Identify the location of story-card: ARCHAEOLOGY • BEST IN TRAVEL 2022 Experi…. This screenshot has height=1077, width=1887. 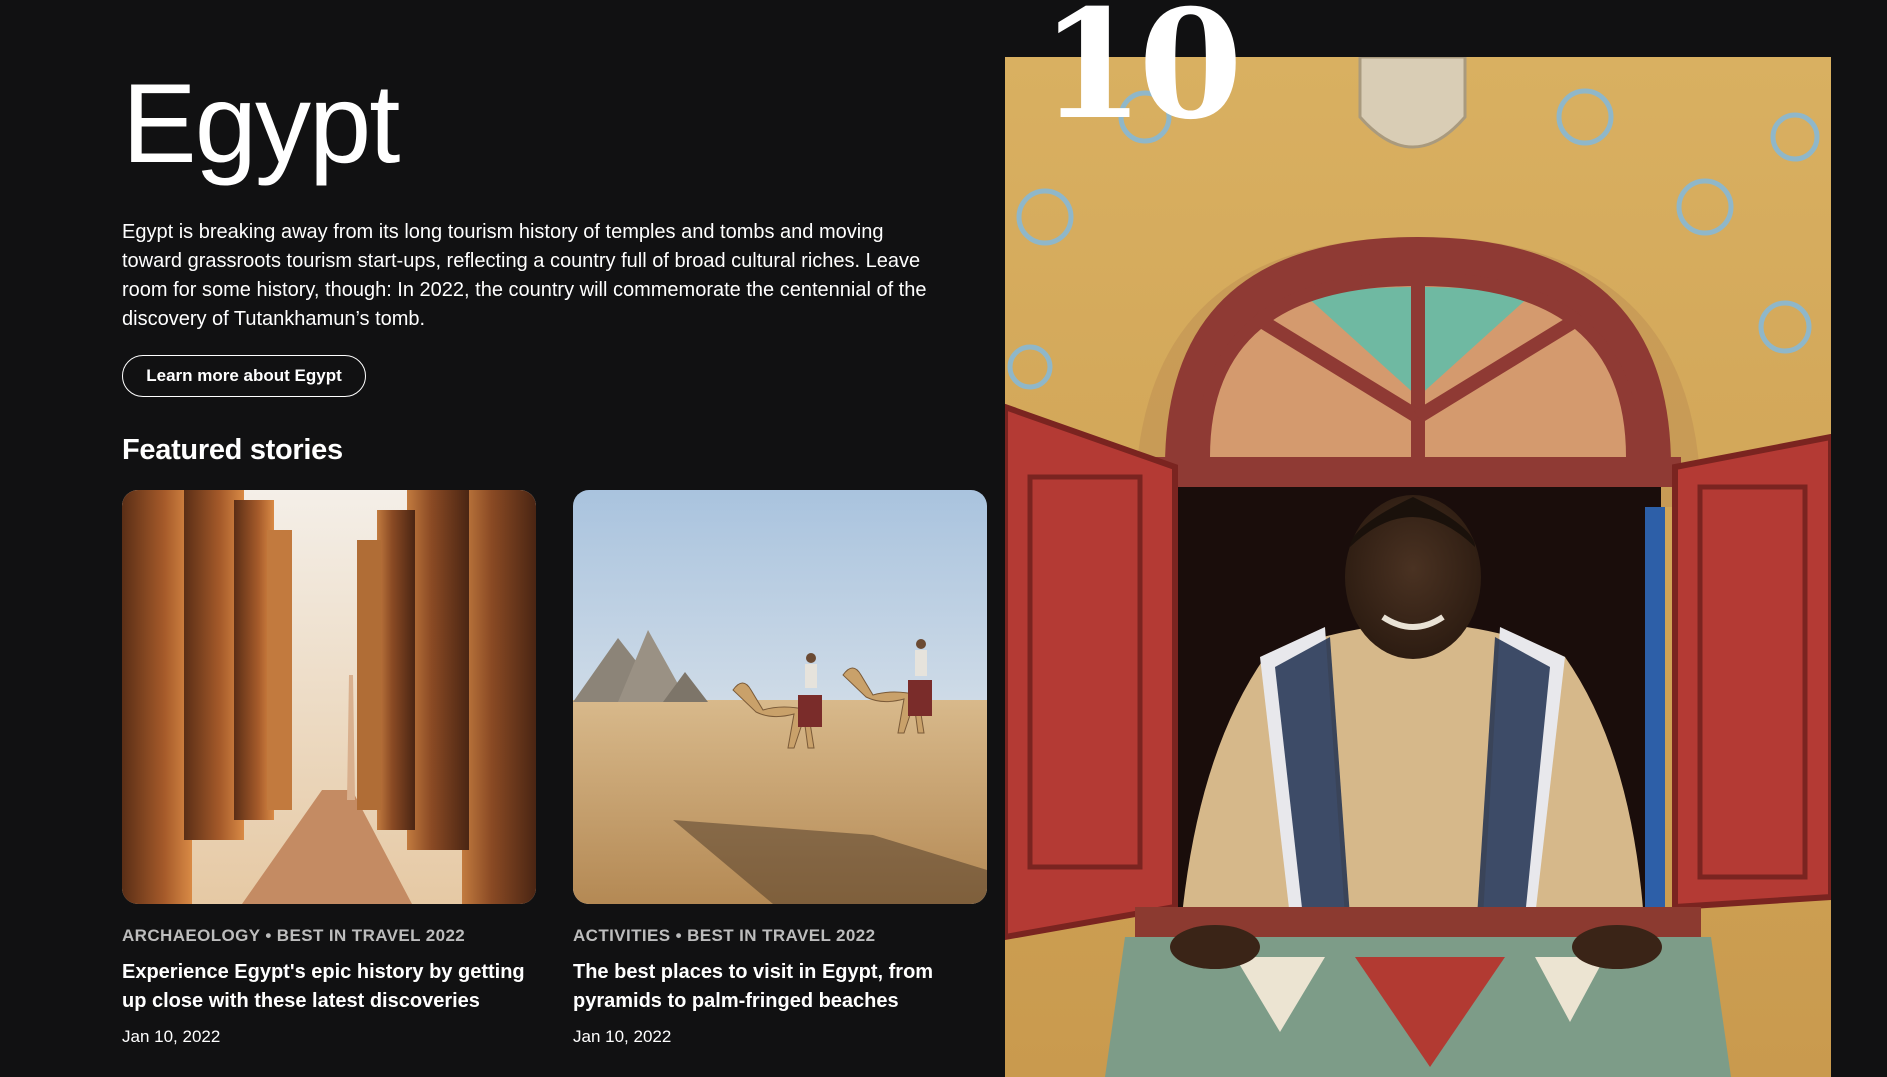
(329, 768).